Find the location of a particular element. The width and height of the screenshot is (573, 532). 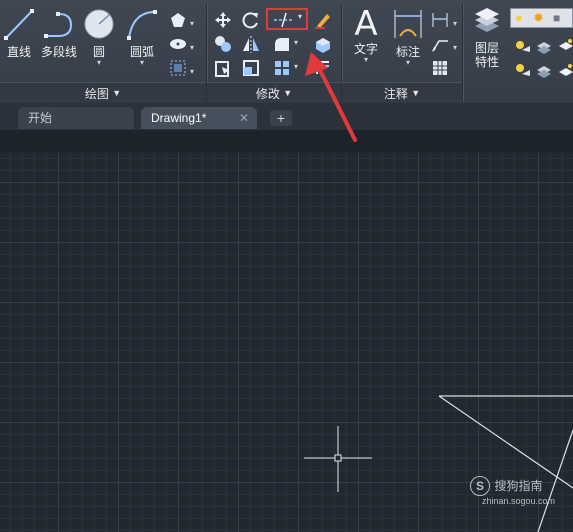

close-icon: ✕ is located at coordinates (244, 118).